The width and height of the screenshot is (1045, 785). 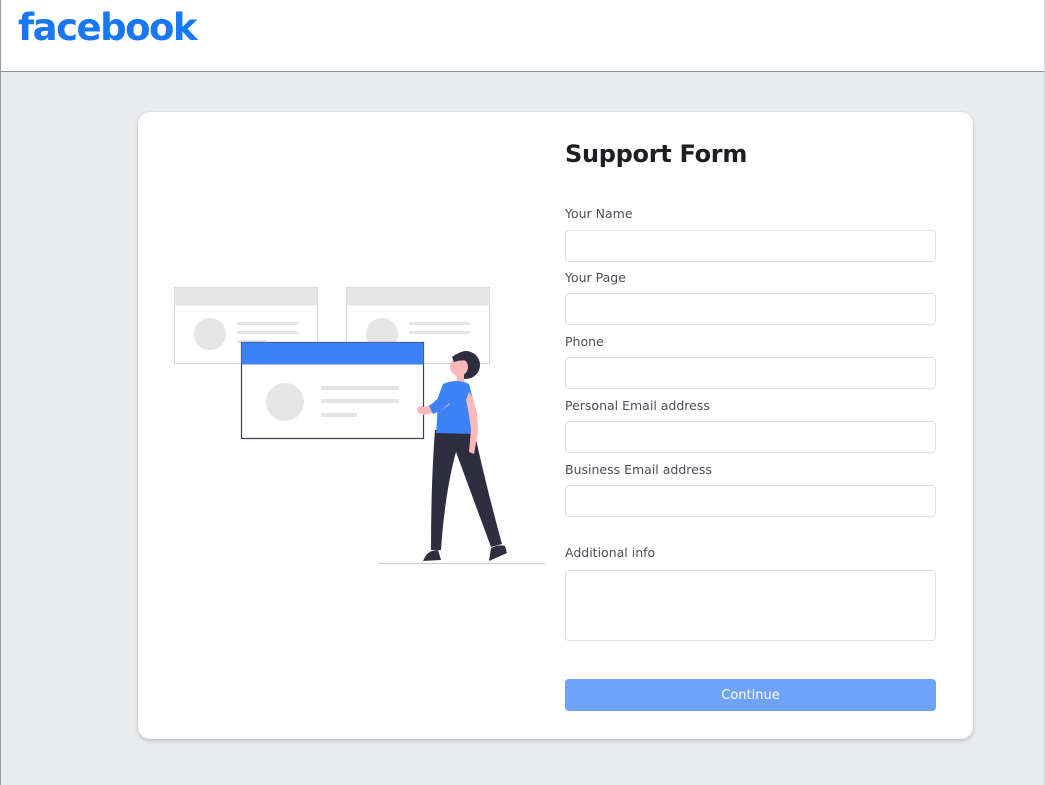 I want to click on personal-email-label: Personal Email address, so click(x=637, y=405).